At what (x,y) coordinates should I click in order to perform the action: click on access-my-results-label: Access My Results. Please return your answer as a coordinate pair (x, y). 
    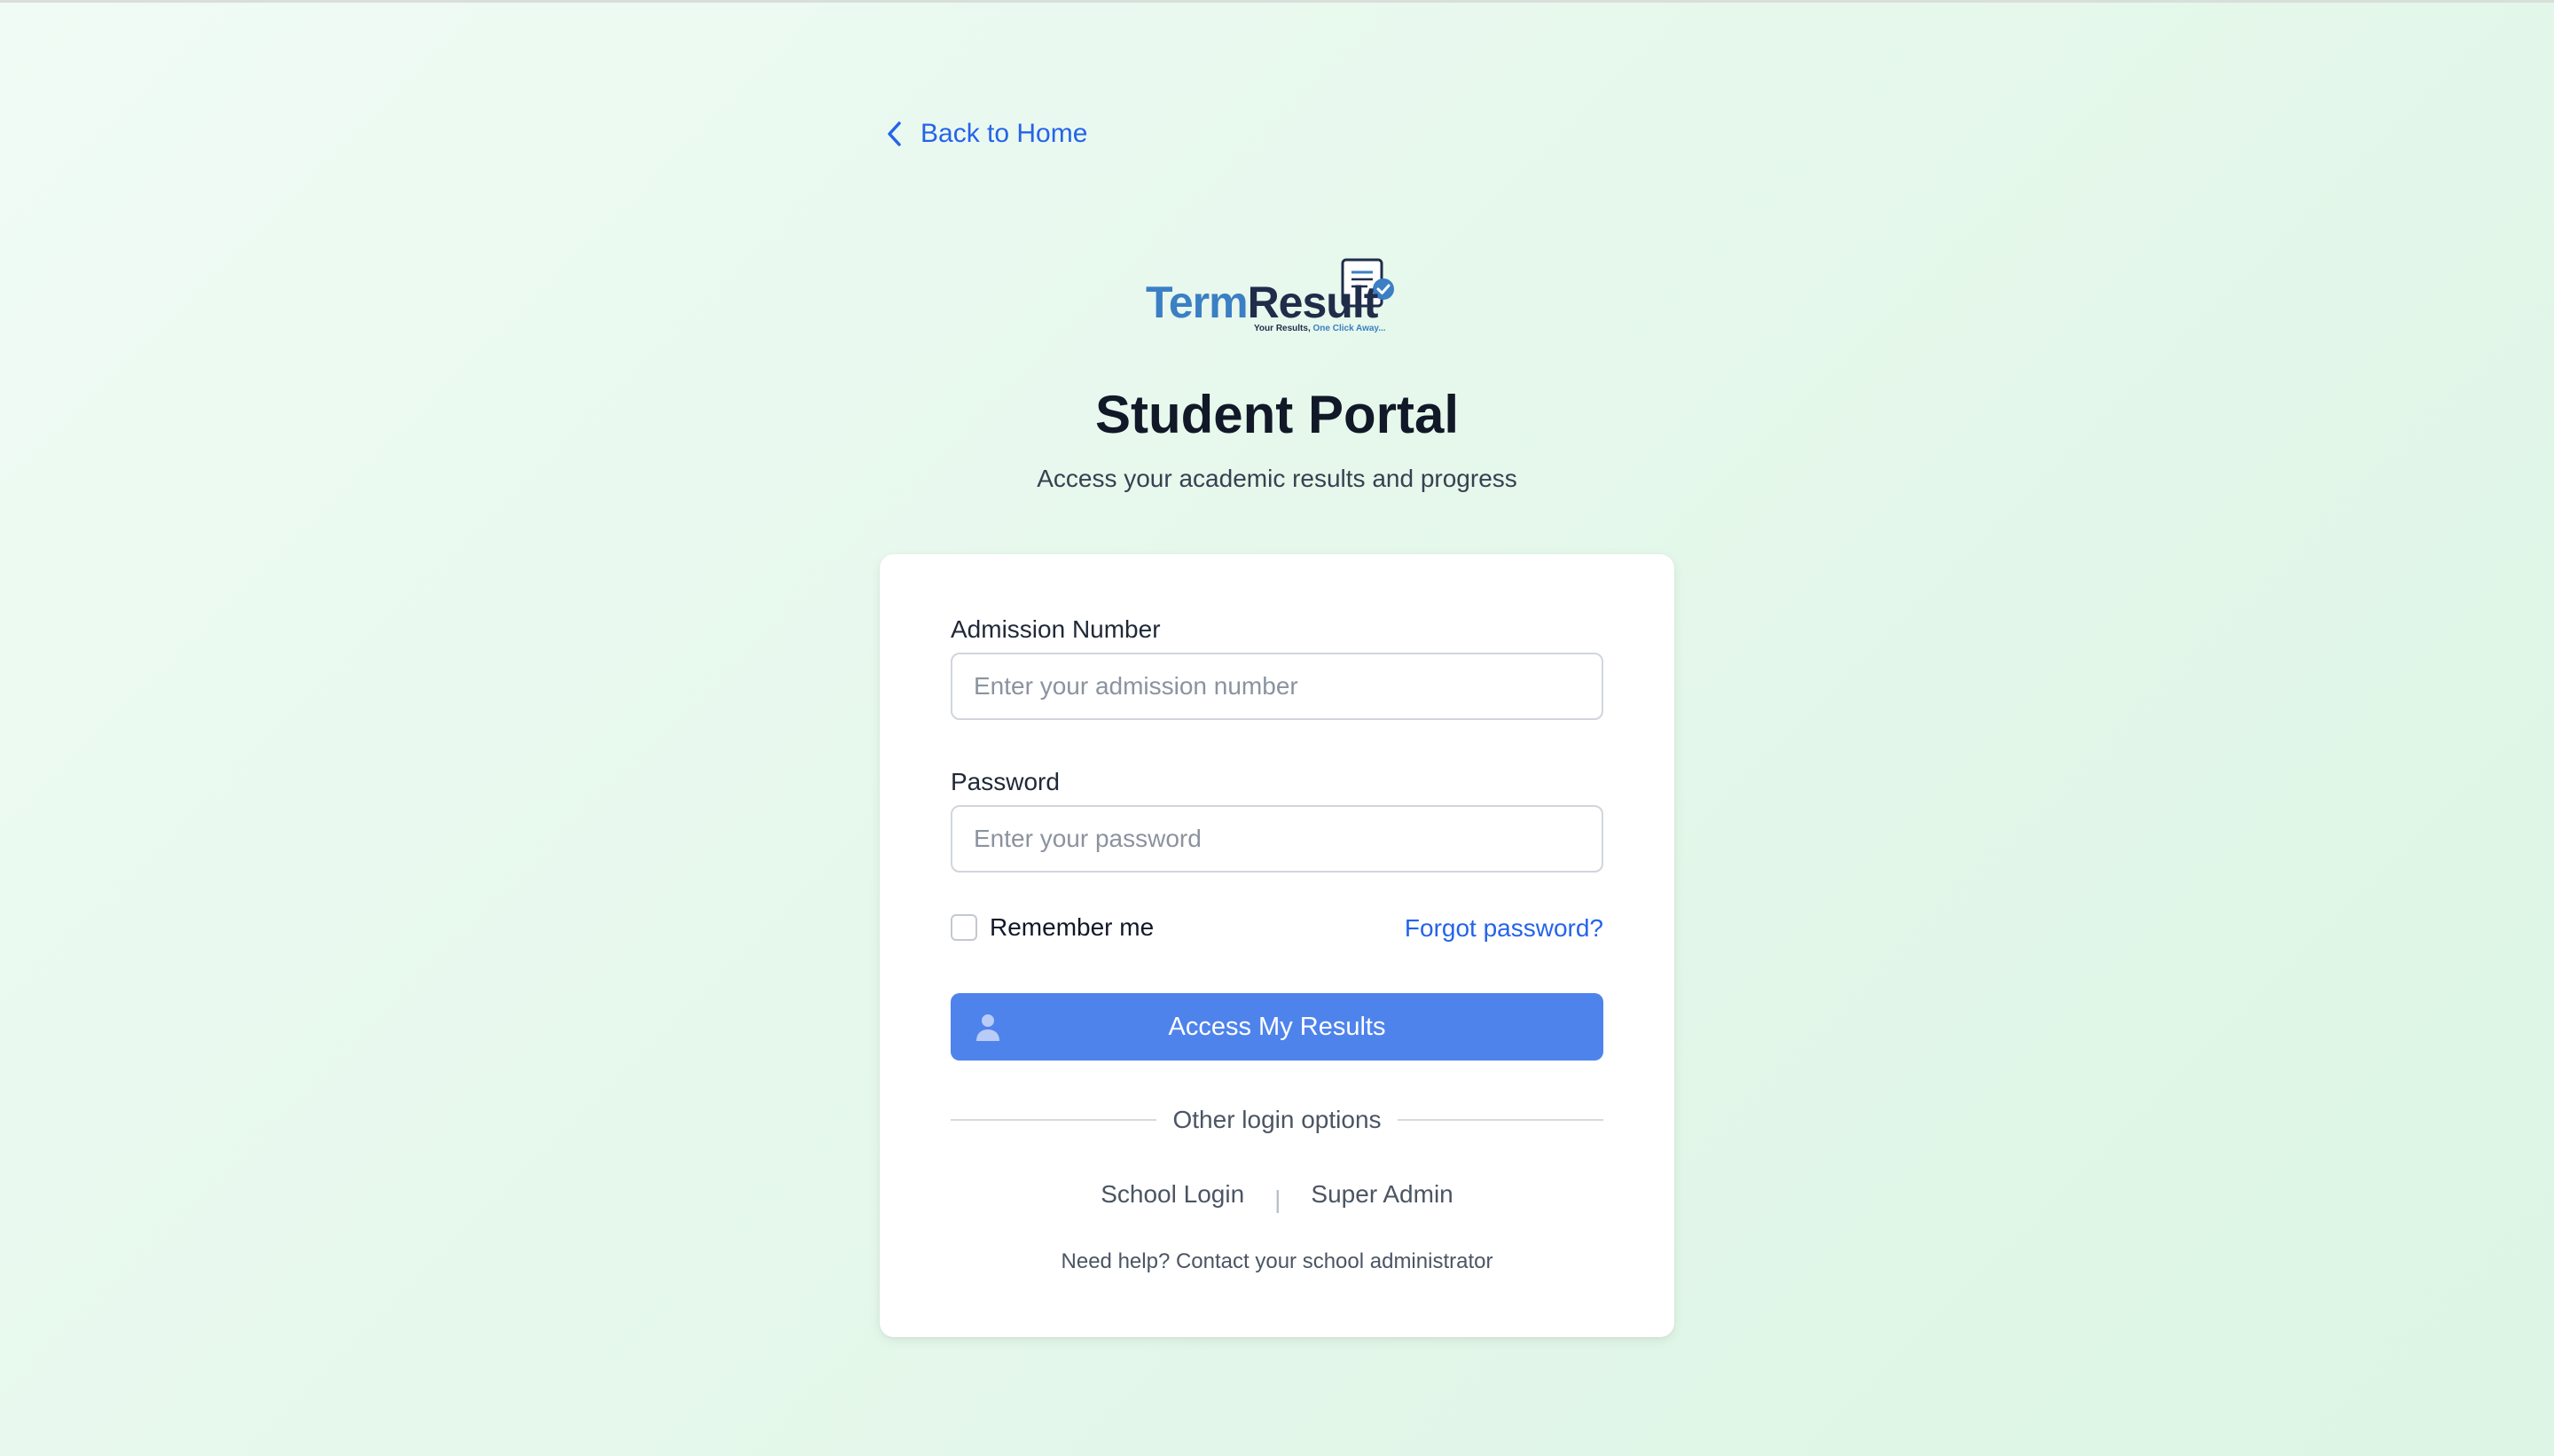
    Looking at the image, I should click on (1277, 1026).